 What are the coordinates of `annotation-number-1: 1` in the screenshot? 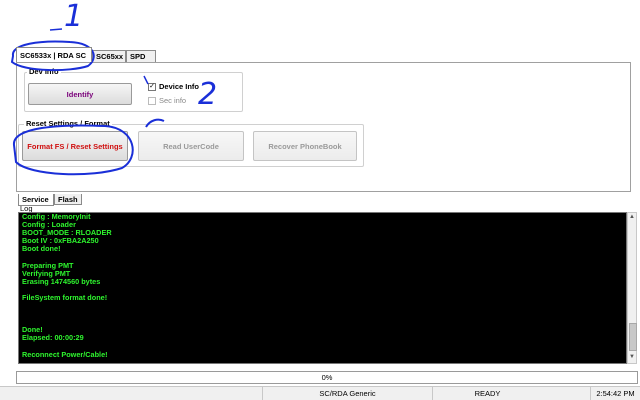 It's located at (73, 17).